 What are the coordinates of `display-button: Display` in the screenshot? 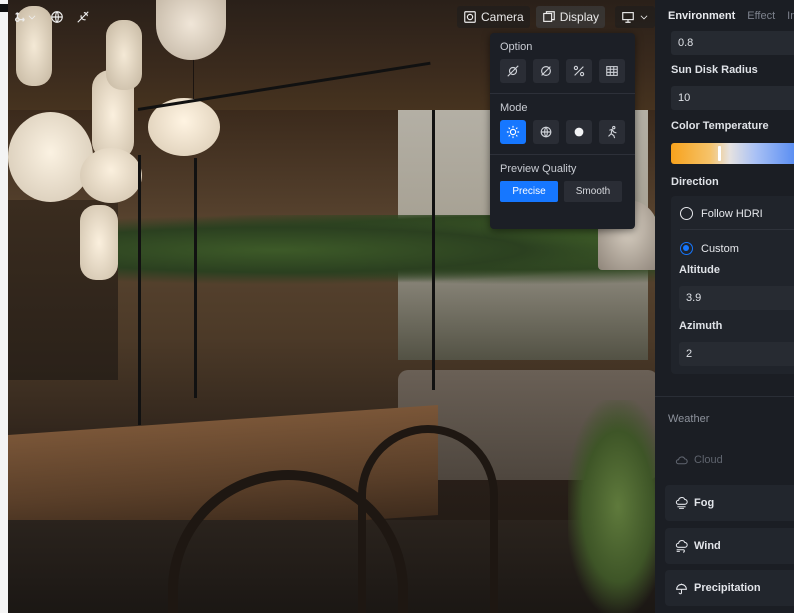 It's located at (570, 17).